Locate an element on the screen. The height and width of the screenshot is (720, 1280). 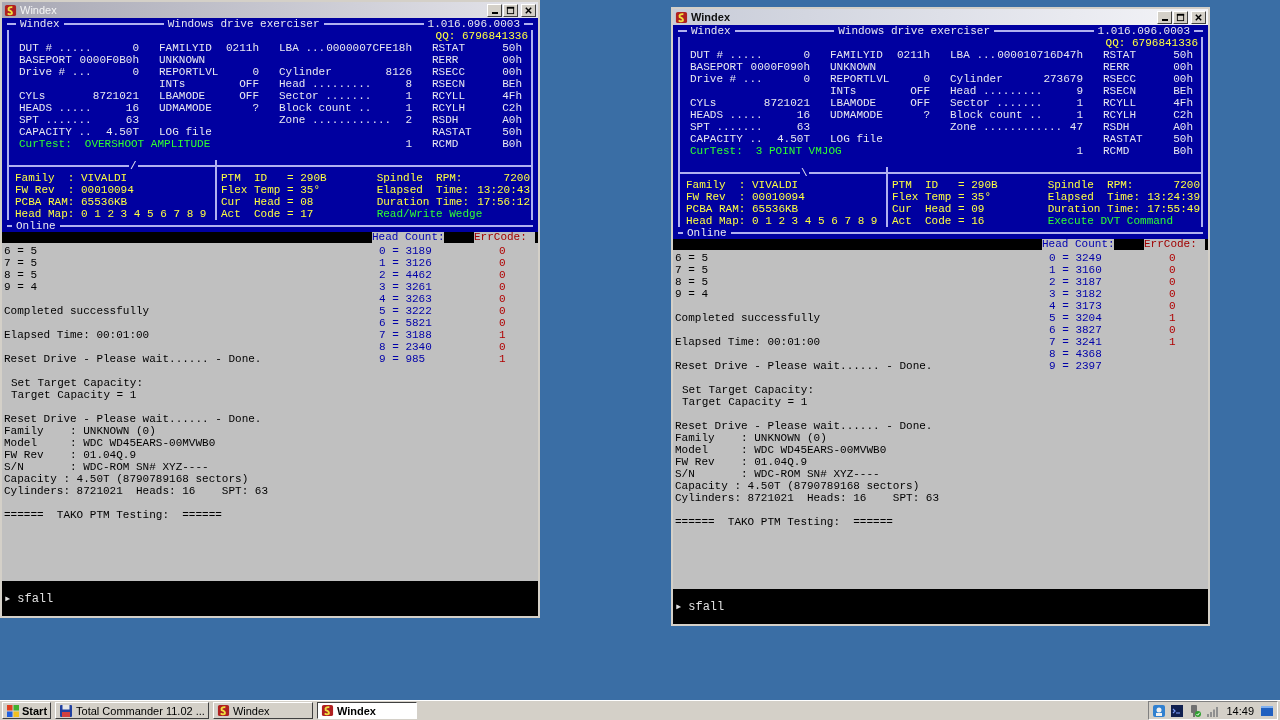
start-button: Start is located at coordinates (27, 710).